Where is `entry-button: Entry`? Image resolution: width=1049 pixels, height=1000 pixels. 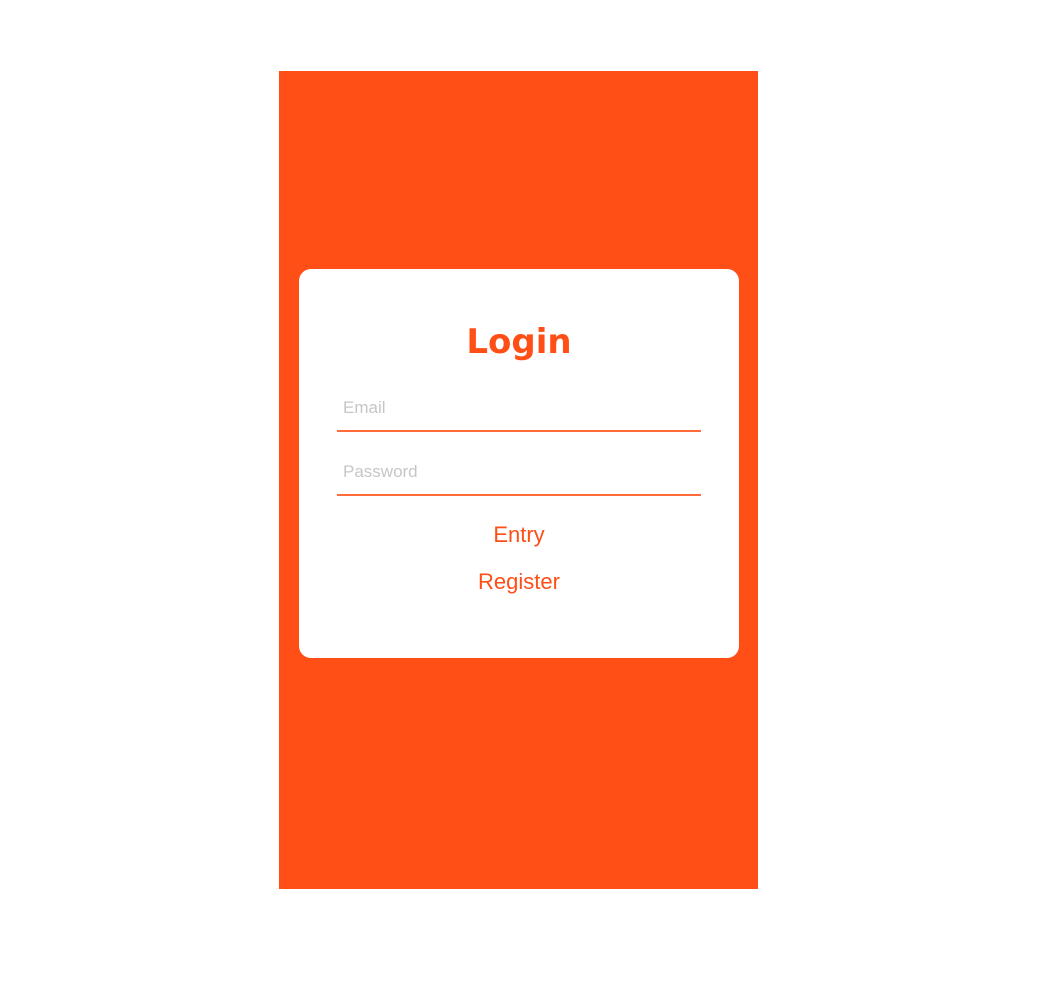 entry-button: Entry is located at coordinates (519, 535).